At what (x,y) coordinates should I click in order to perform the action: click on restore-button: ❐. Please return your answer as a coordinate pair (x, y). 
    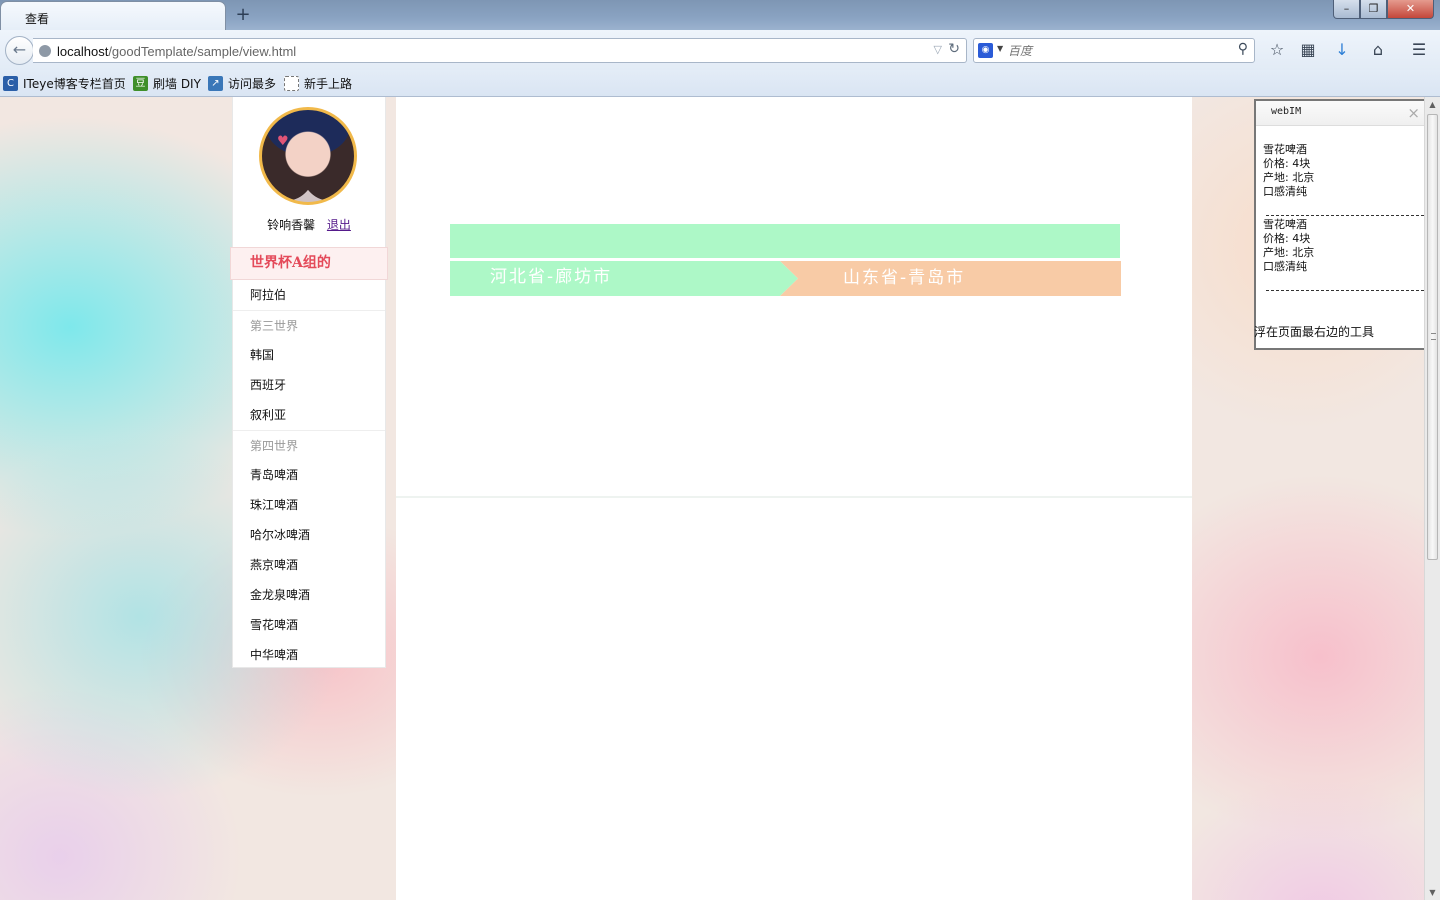
    Looking at the image, I should click on (1373, 9).